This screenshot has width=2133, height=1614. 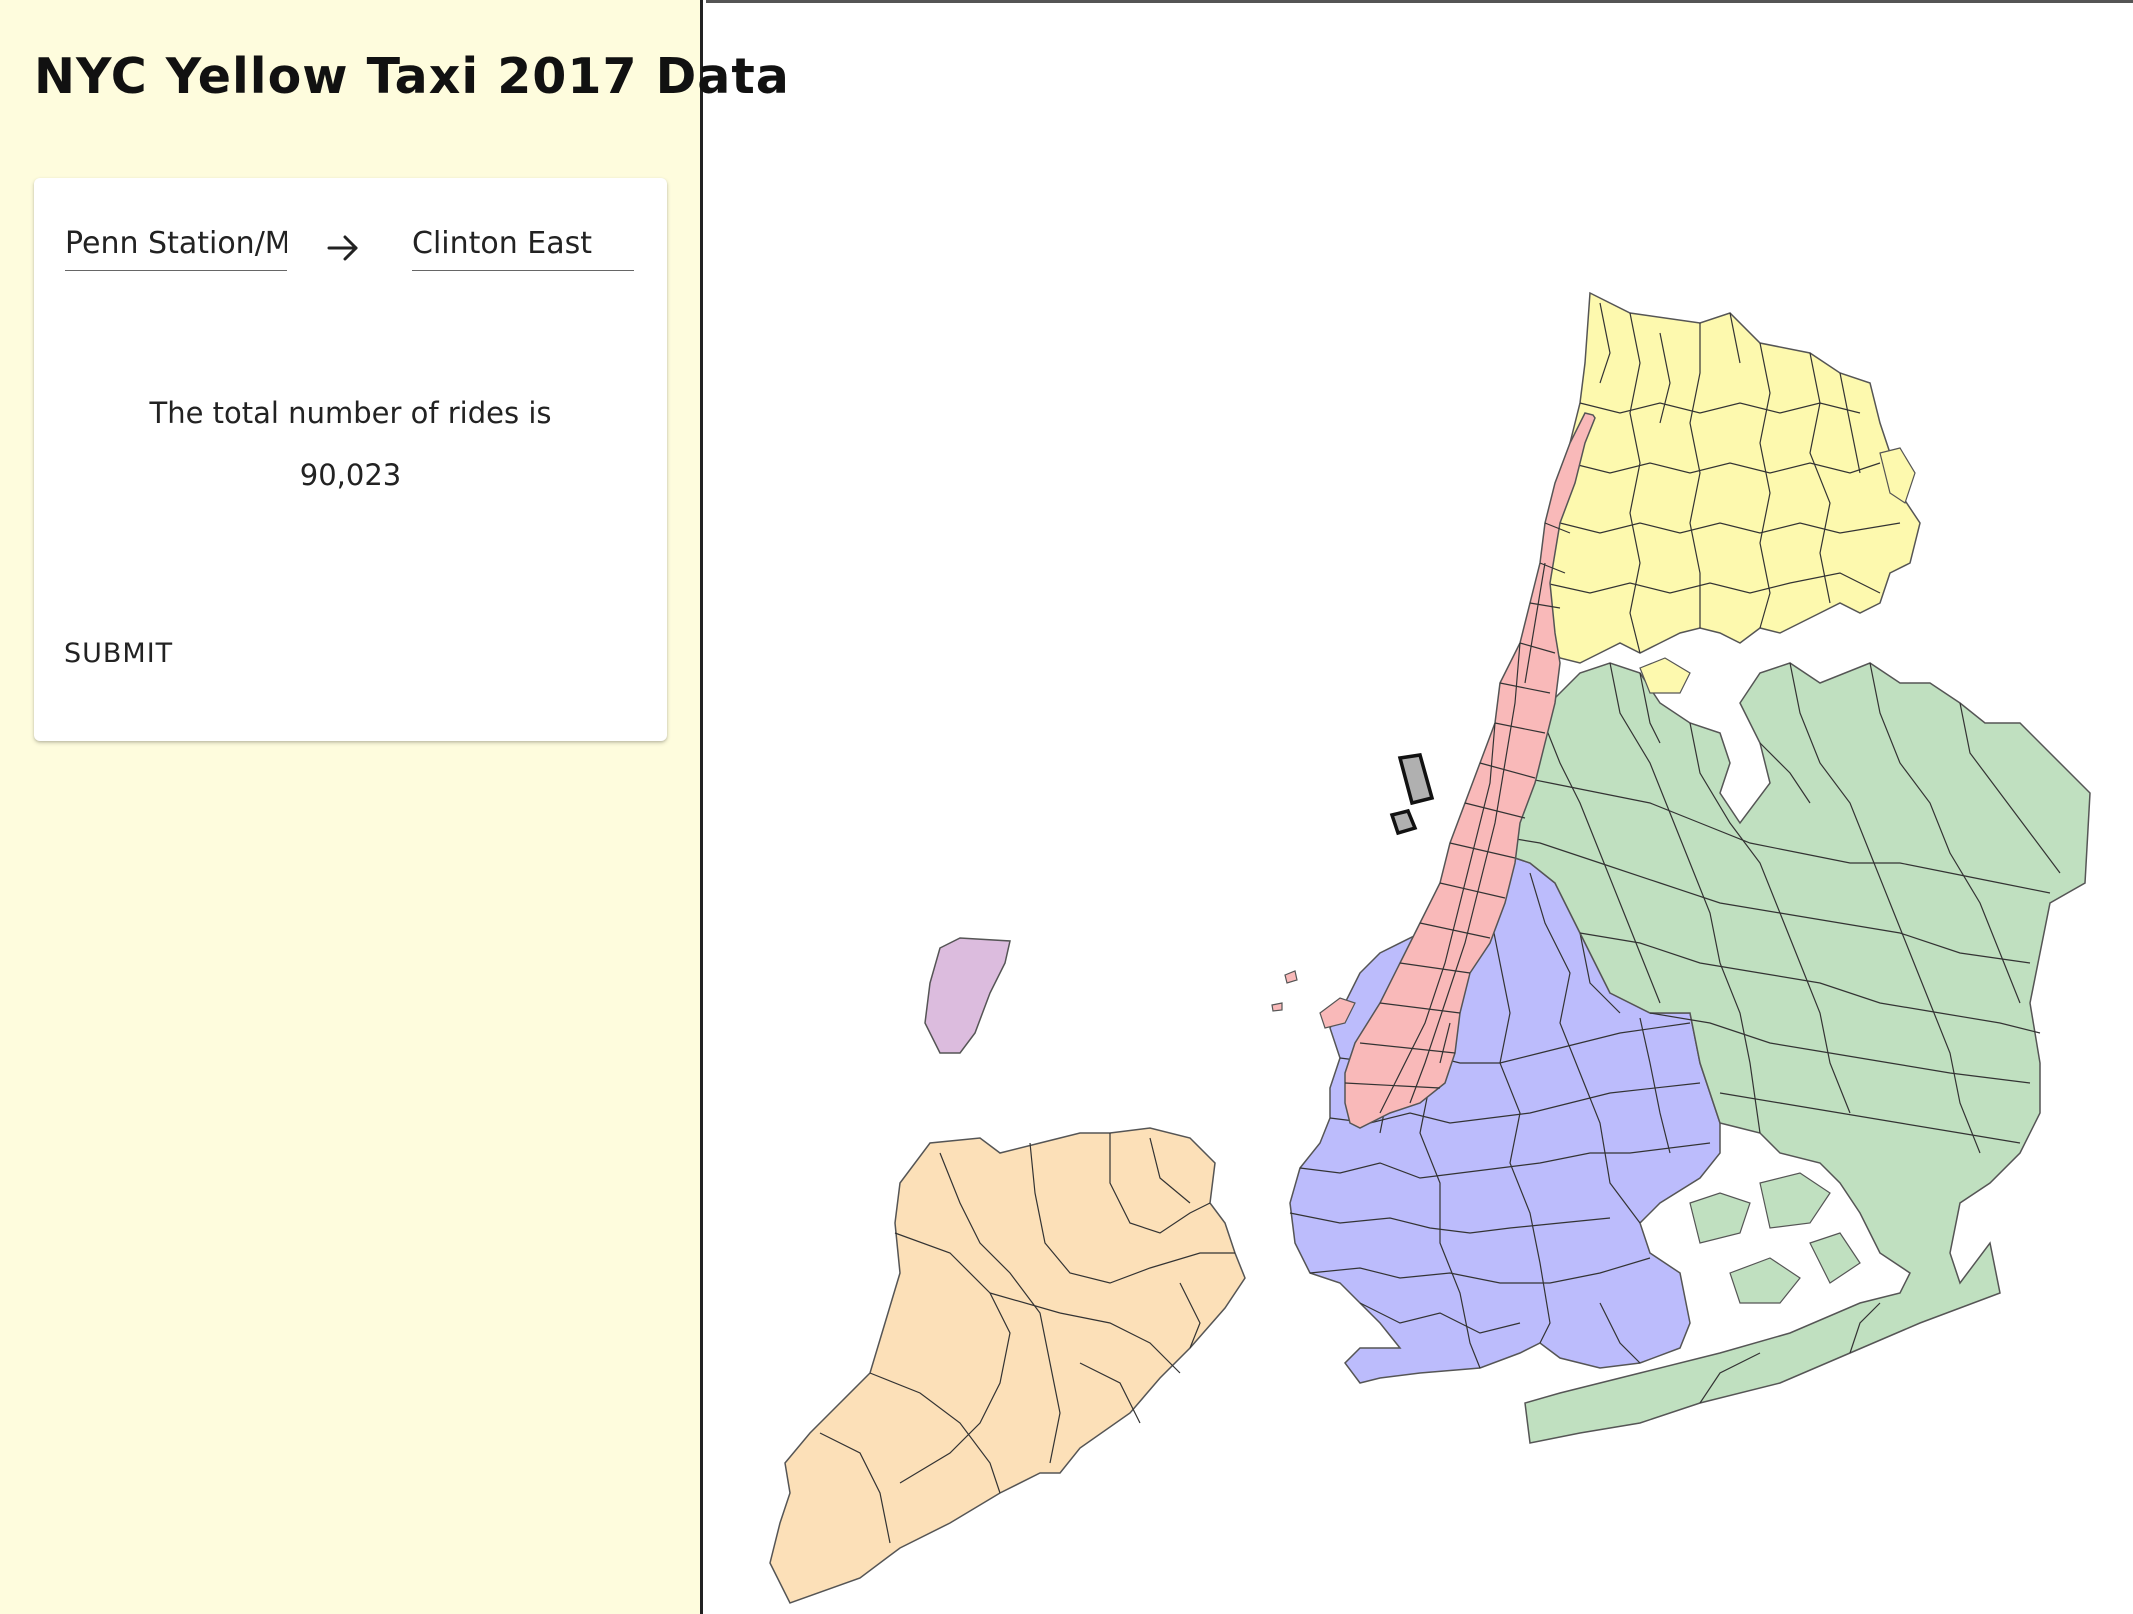 I want to click on arrow-right-icon, so click(x=342, y=248).